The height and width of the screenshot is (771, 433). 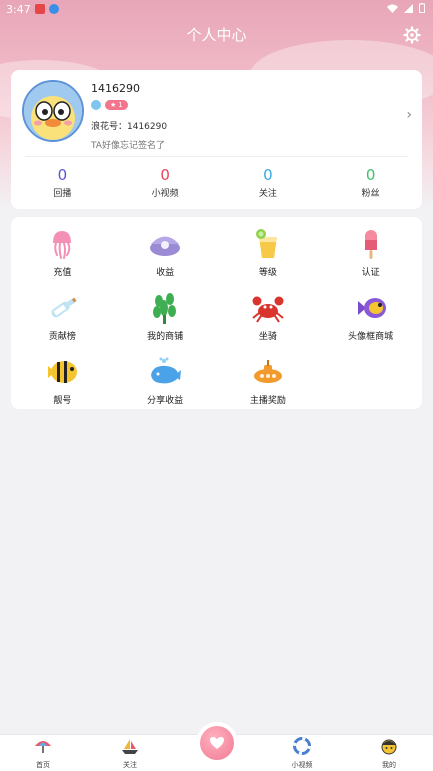 What do you see at coordinates (129, 127) in the screenshot?
I see `user-id: 浪花号：1416290` at bounding box center [129, 127].